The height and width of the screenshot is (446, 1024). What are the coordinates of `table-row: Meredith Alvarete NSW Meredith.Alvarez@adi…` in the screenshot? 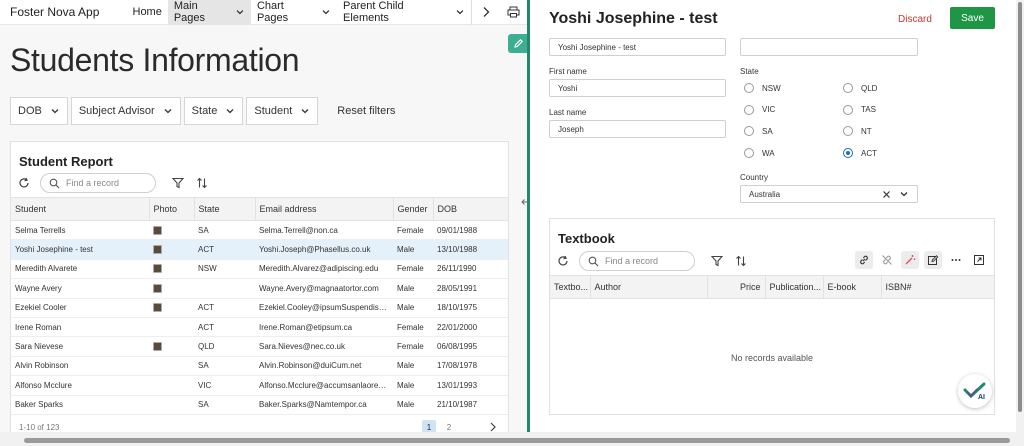 It's located at (259, 269).